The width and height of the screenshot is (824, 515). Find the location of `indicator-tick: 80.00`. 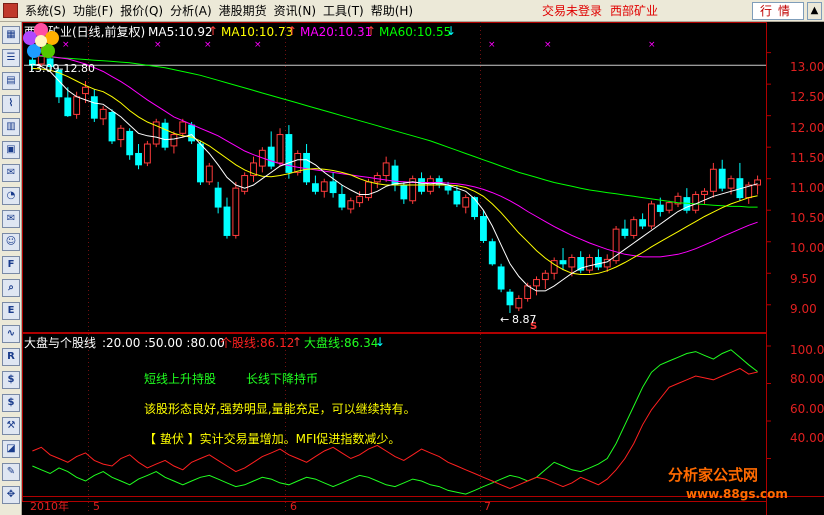

indicator-tick: 80.00 is located at coordinates (807, 379).